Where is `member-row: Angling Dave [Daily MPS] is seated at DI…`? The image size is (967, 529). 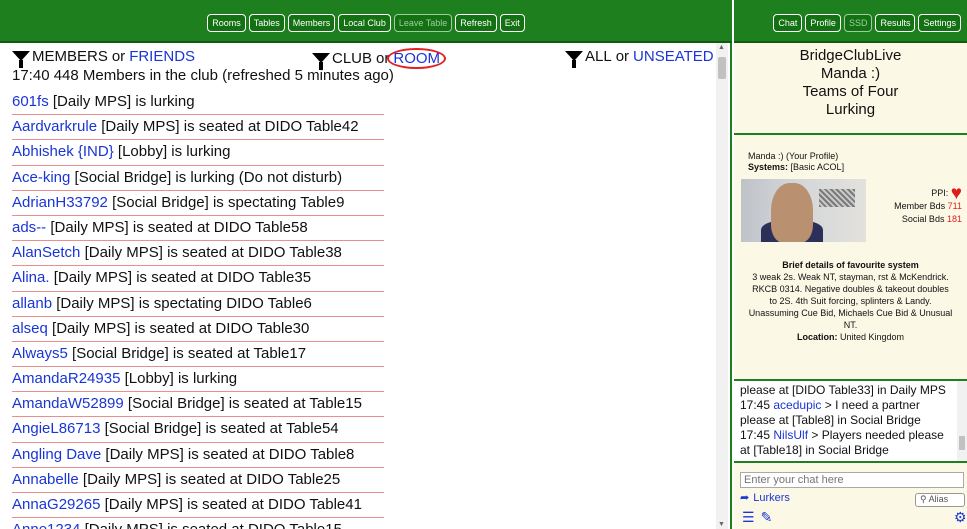
member-row: Angling Dave [Daily MPS] is seated at DI… is located at coordinates (198, 455).